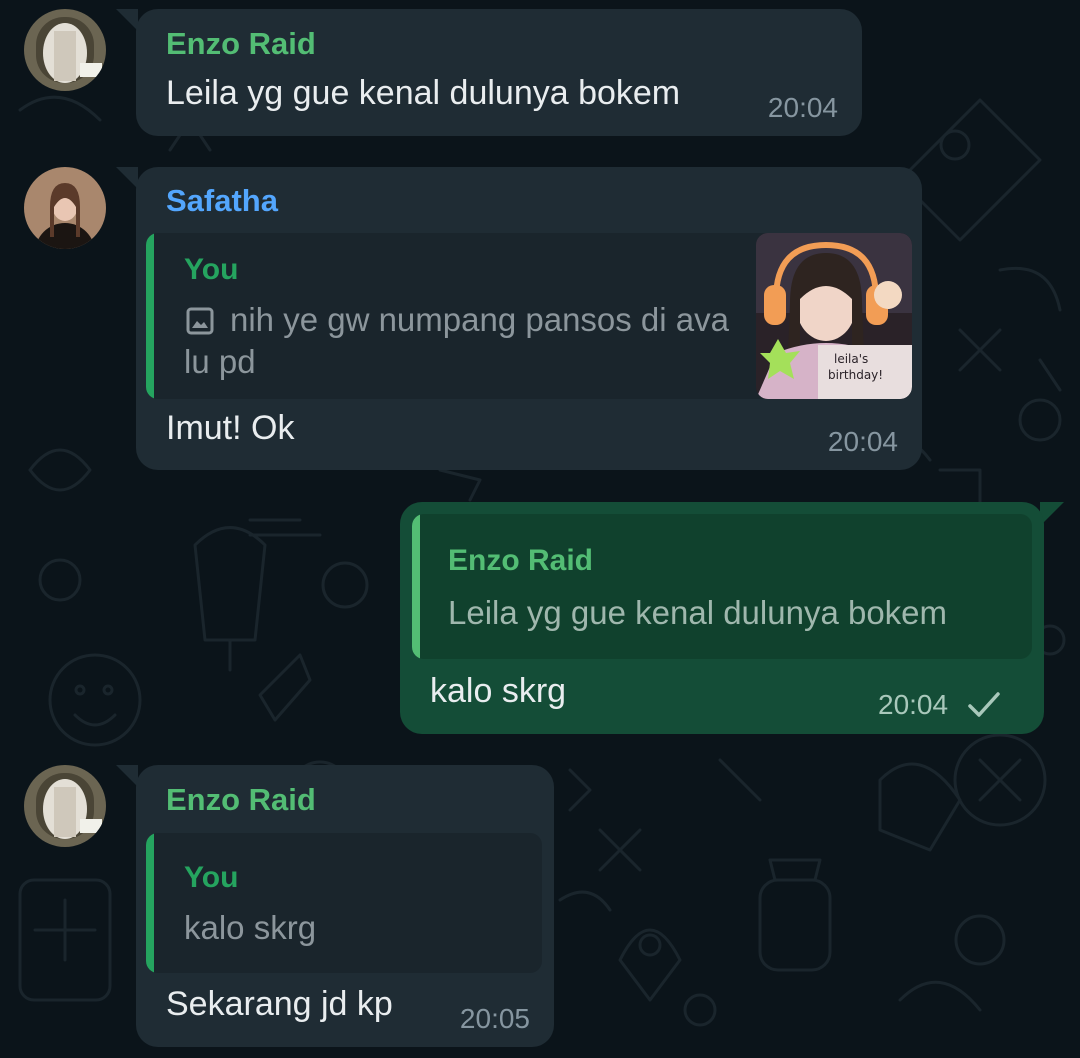  What do you see at coordinates (698, 612) in the screenshot?
I see `quote-text: Leila yg gue kenal dulunya bokem` at bounding box center [698, 612].